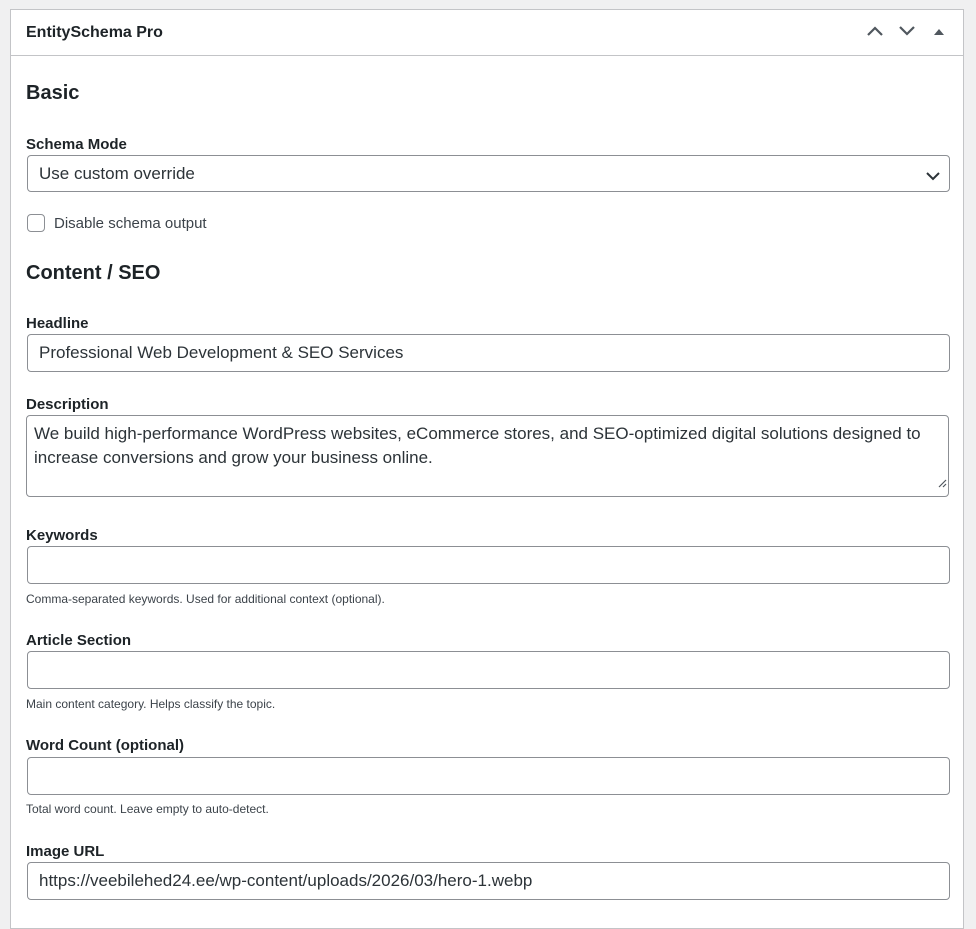 Image resolution: width=976 pixels, height=929 pixels. Describe the element at coordinates (94, 32) in the screenshot. I see `metabox-title: EntitySchema Pro` at that location.